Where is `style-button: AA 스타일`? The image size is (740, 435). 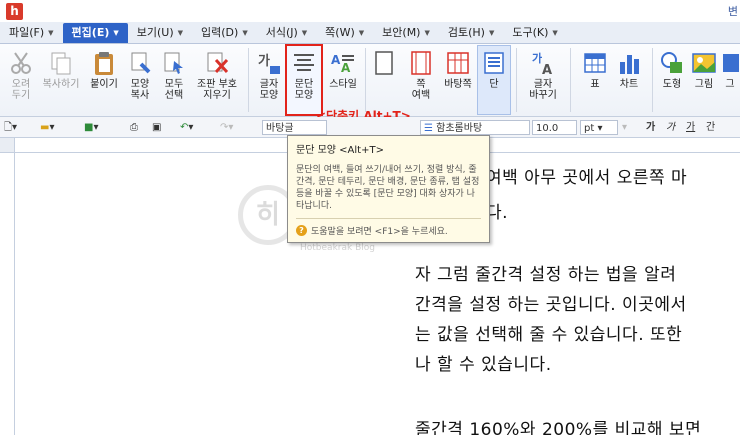 style-button: AA 스타일 is located at coordinates (343, 80).